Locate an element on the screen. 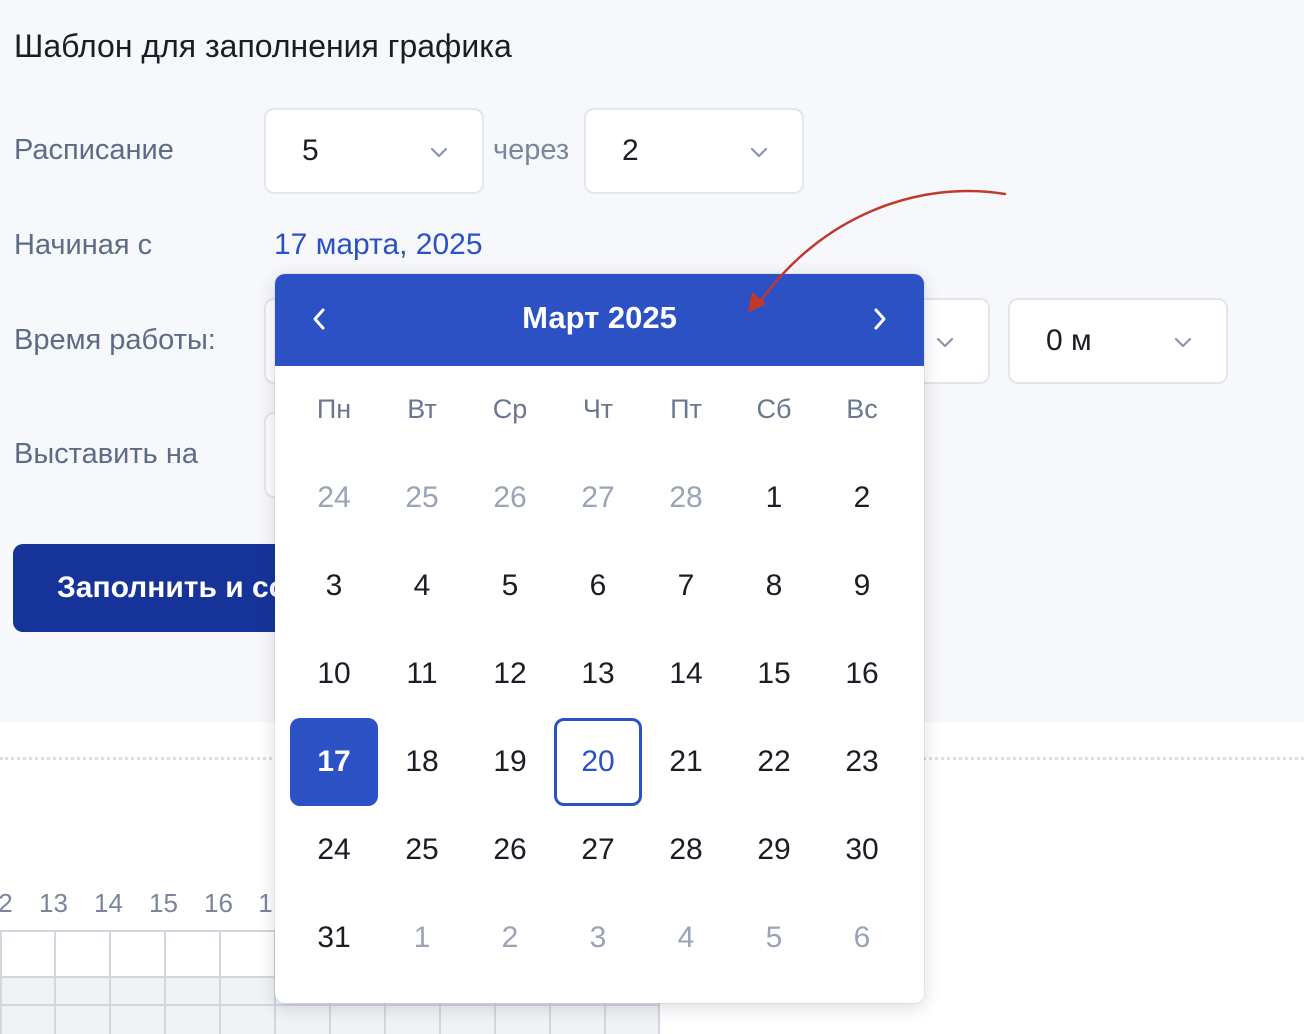 Image resolution: width=1304 pixels, height=1034 pixels. weekday-label: Вс is located at coordinates (862, 409).